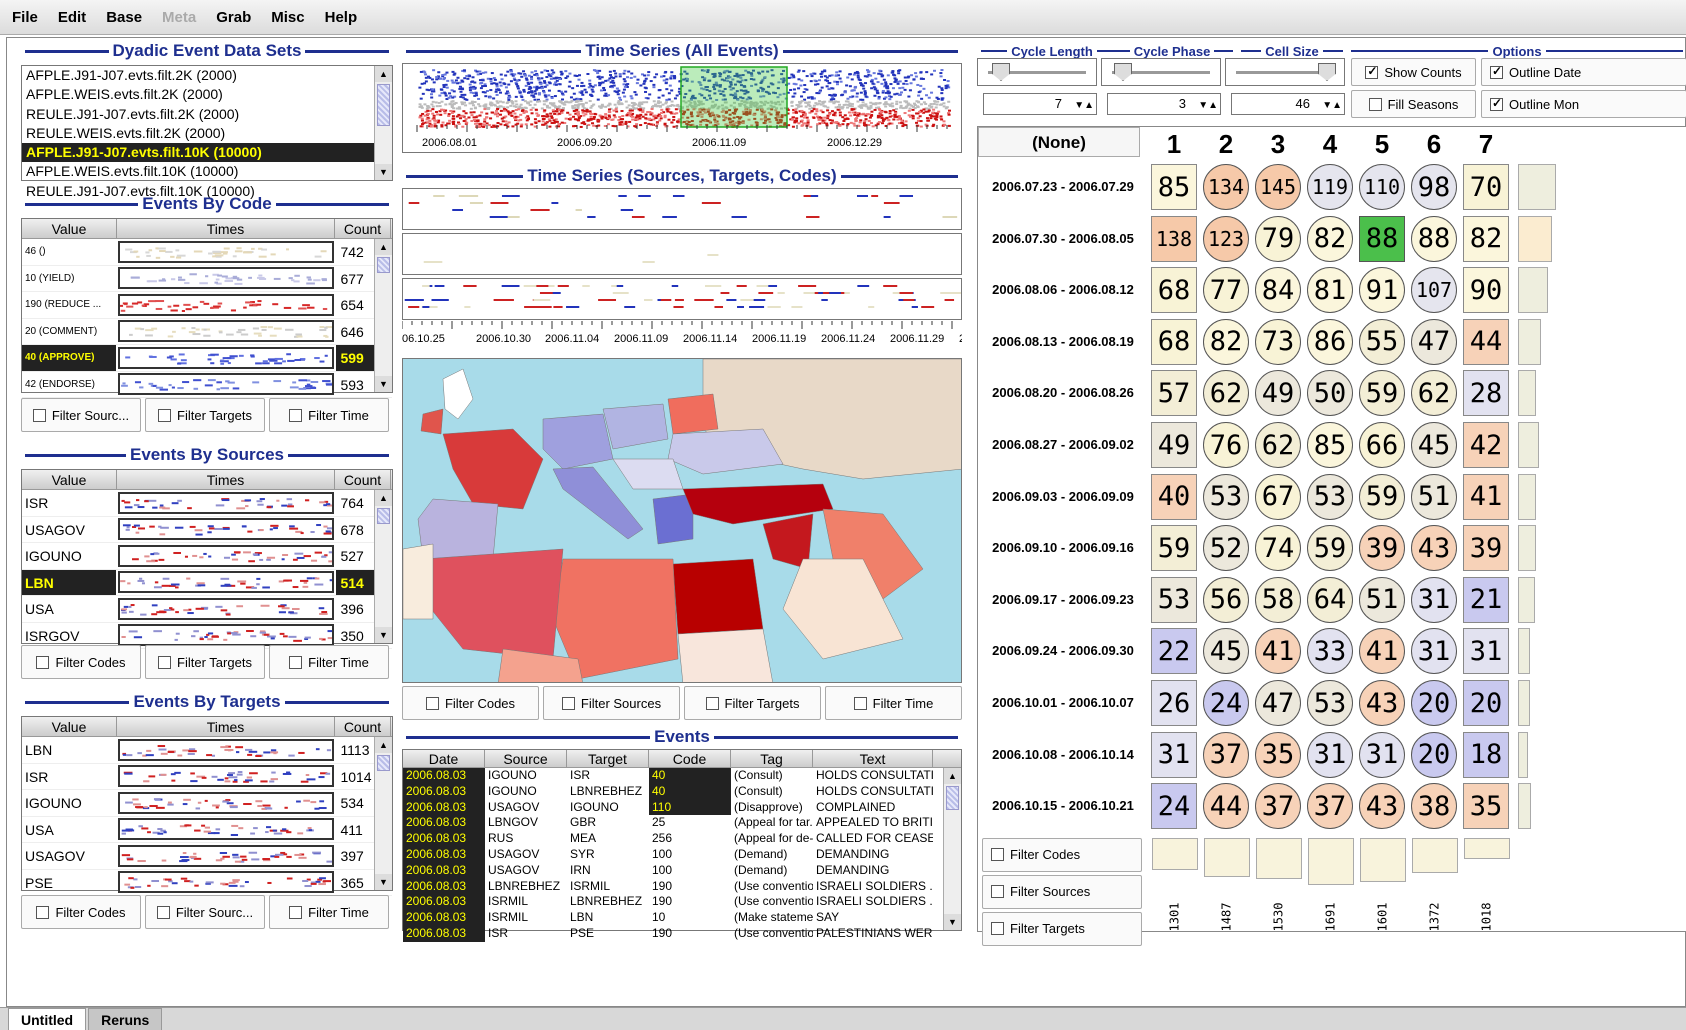 This screenshot has width=1686, height=1030. I want to click on day-cell: 66, so click(1382, 445).